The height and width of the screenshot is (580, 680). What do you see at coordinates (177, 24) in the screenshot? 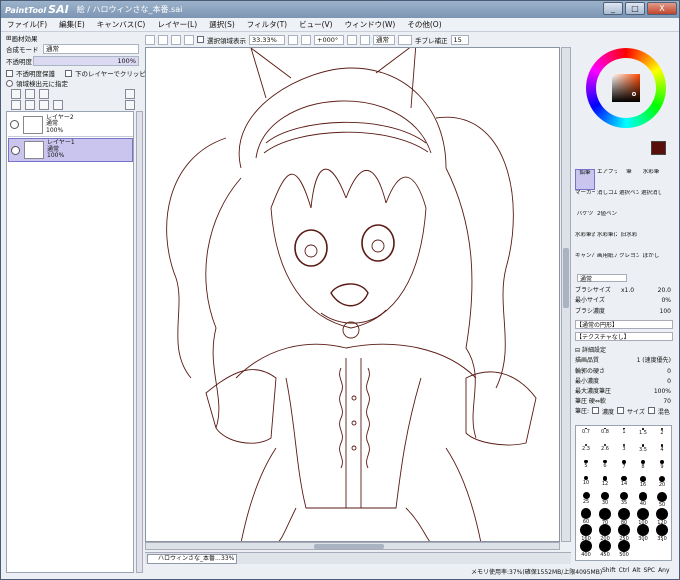
I see `menu-item: レイヤー(L)` at bounding box center [177, 24].